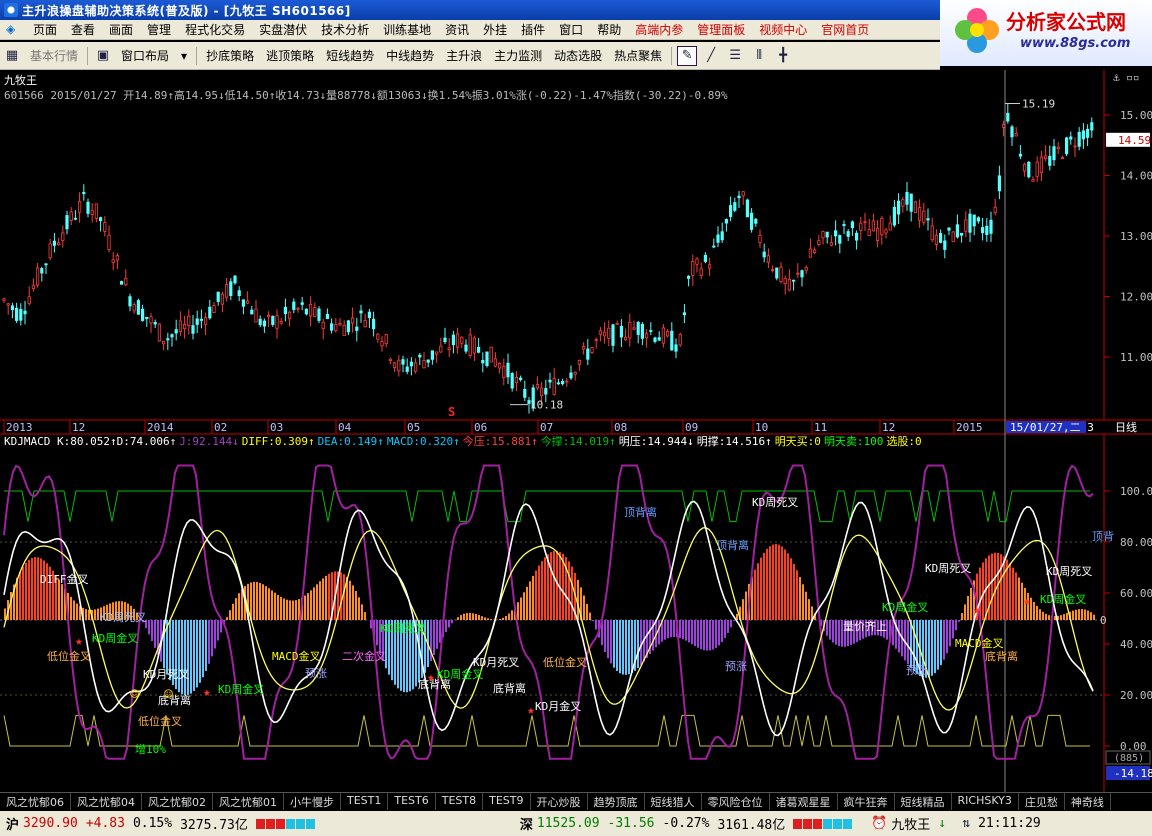 Image resolution: width=1152 pixels, height=836 pixels. I want to click on line-tool-icon: ╱, so click(711, 56).